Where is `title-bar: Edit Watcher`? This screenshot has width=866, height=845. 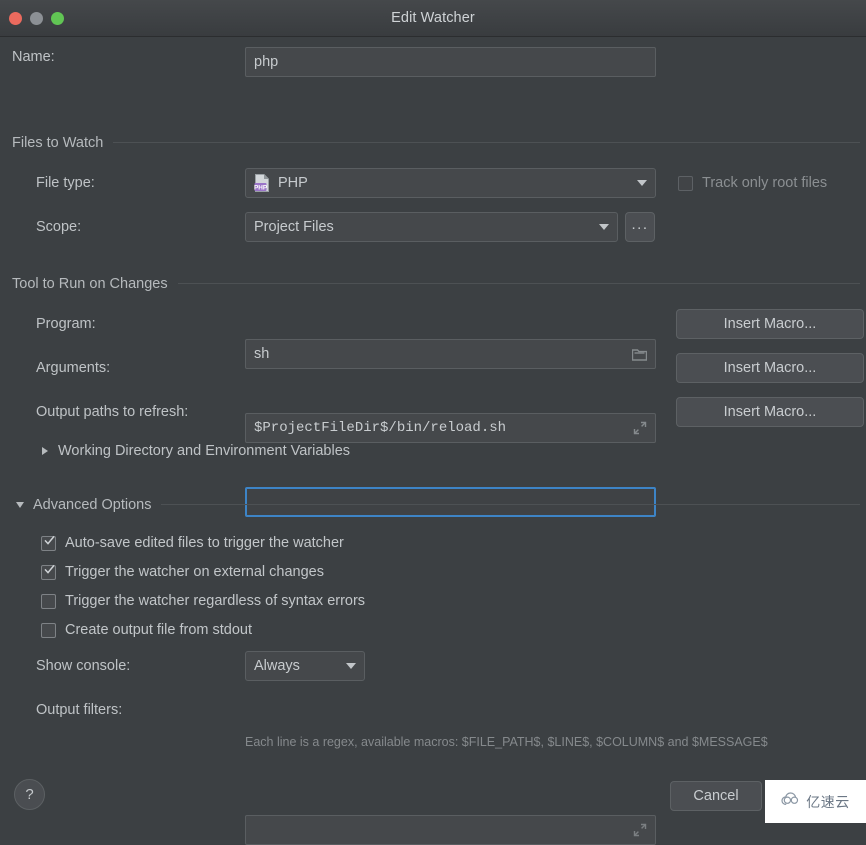 title-bar: Edit Watcher is located at coordinates (433, 18).